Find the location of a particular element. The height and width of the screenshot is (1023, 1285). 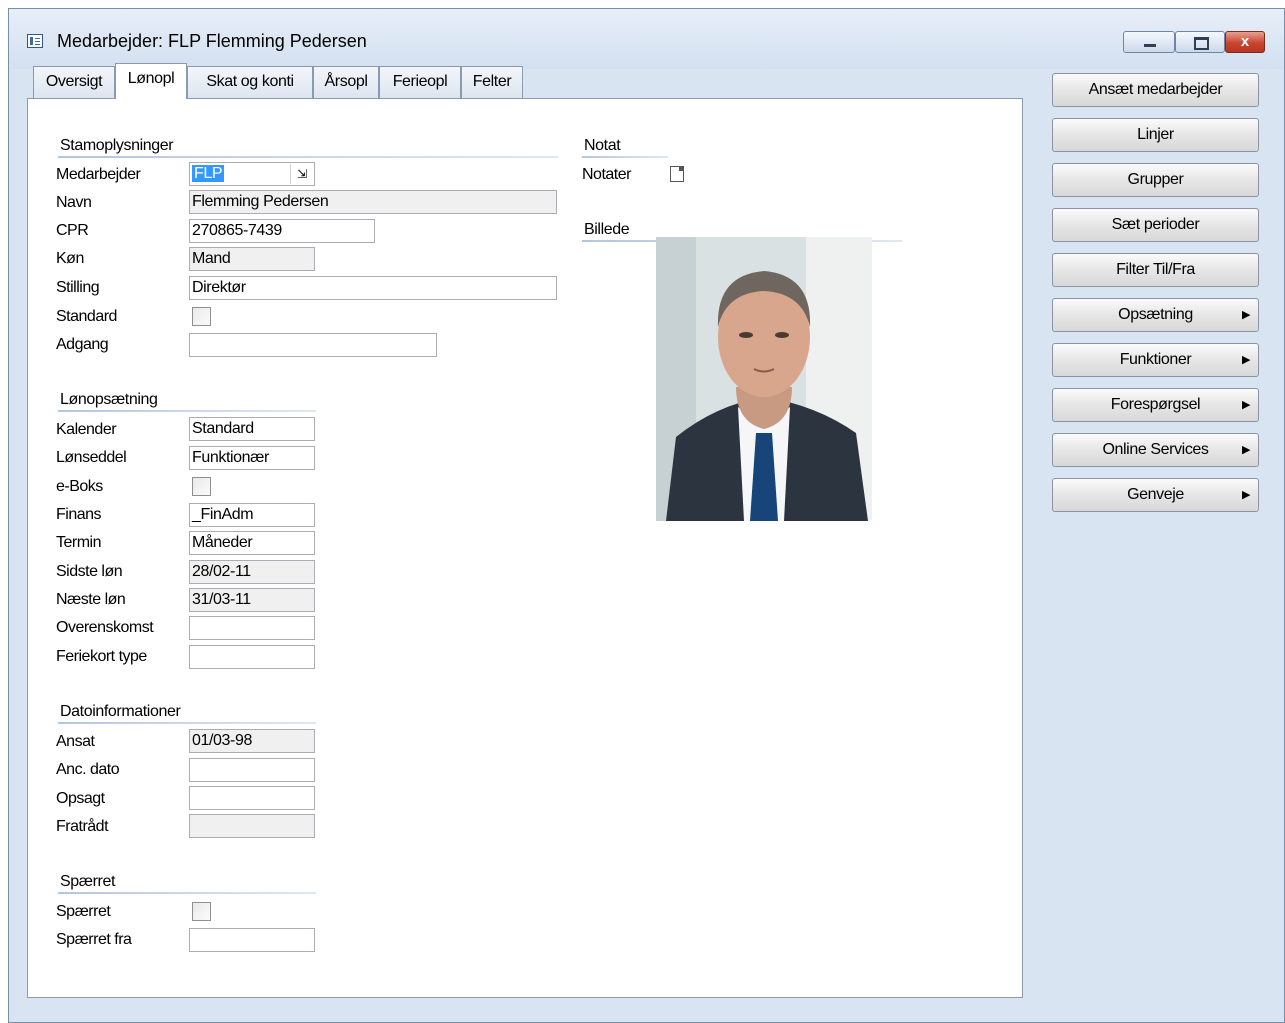

ansat-field: 01/03-98 is located at coordinates (252, 741).